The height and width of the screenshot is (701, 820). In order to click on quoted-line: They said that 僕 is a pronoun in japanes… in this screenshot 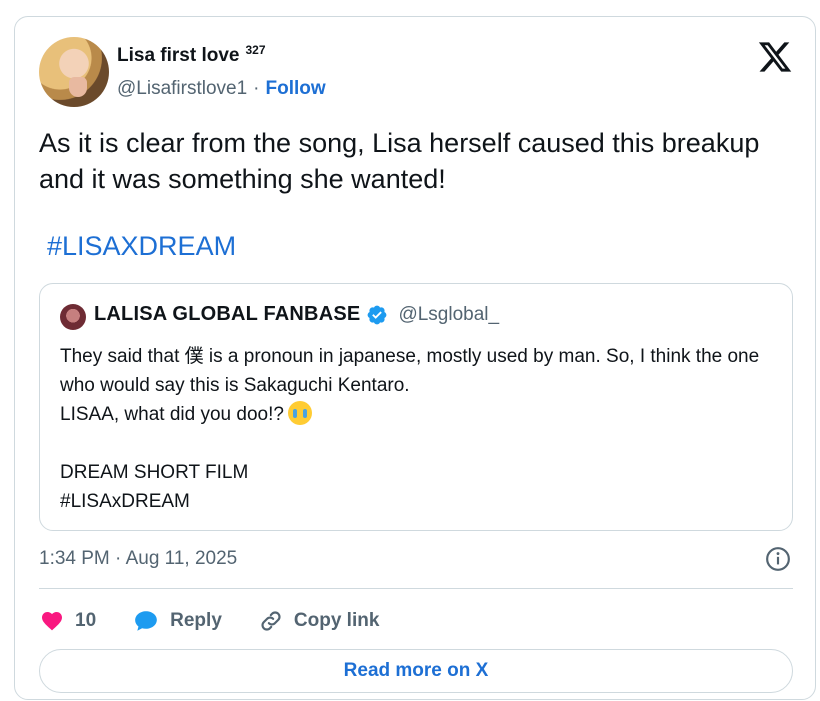, I will do `click(410, 371)`.